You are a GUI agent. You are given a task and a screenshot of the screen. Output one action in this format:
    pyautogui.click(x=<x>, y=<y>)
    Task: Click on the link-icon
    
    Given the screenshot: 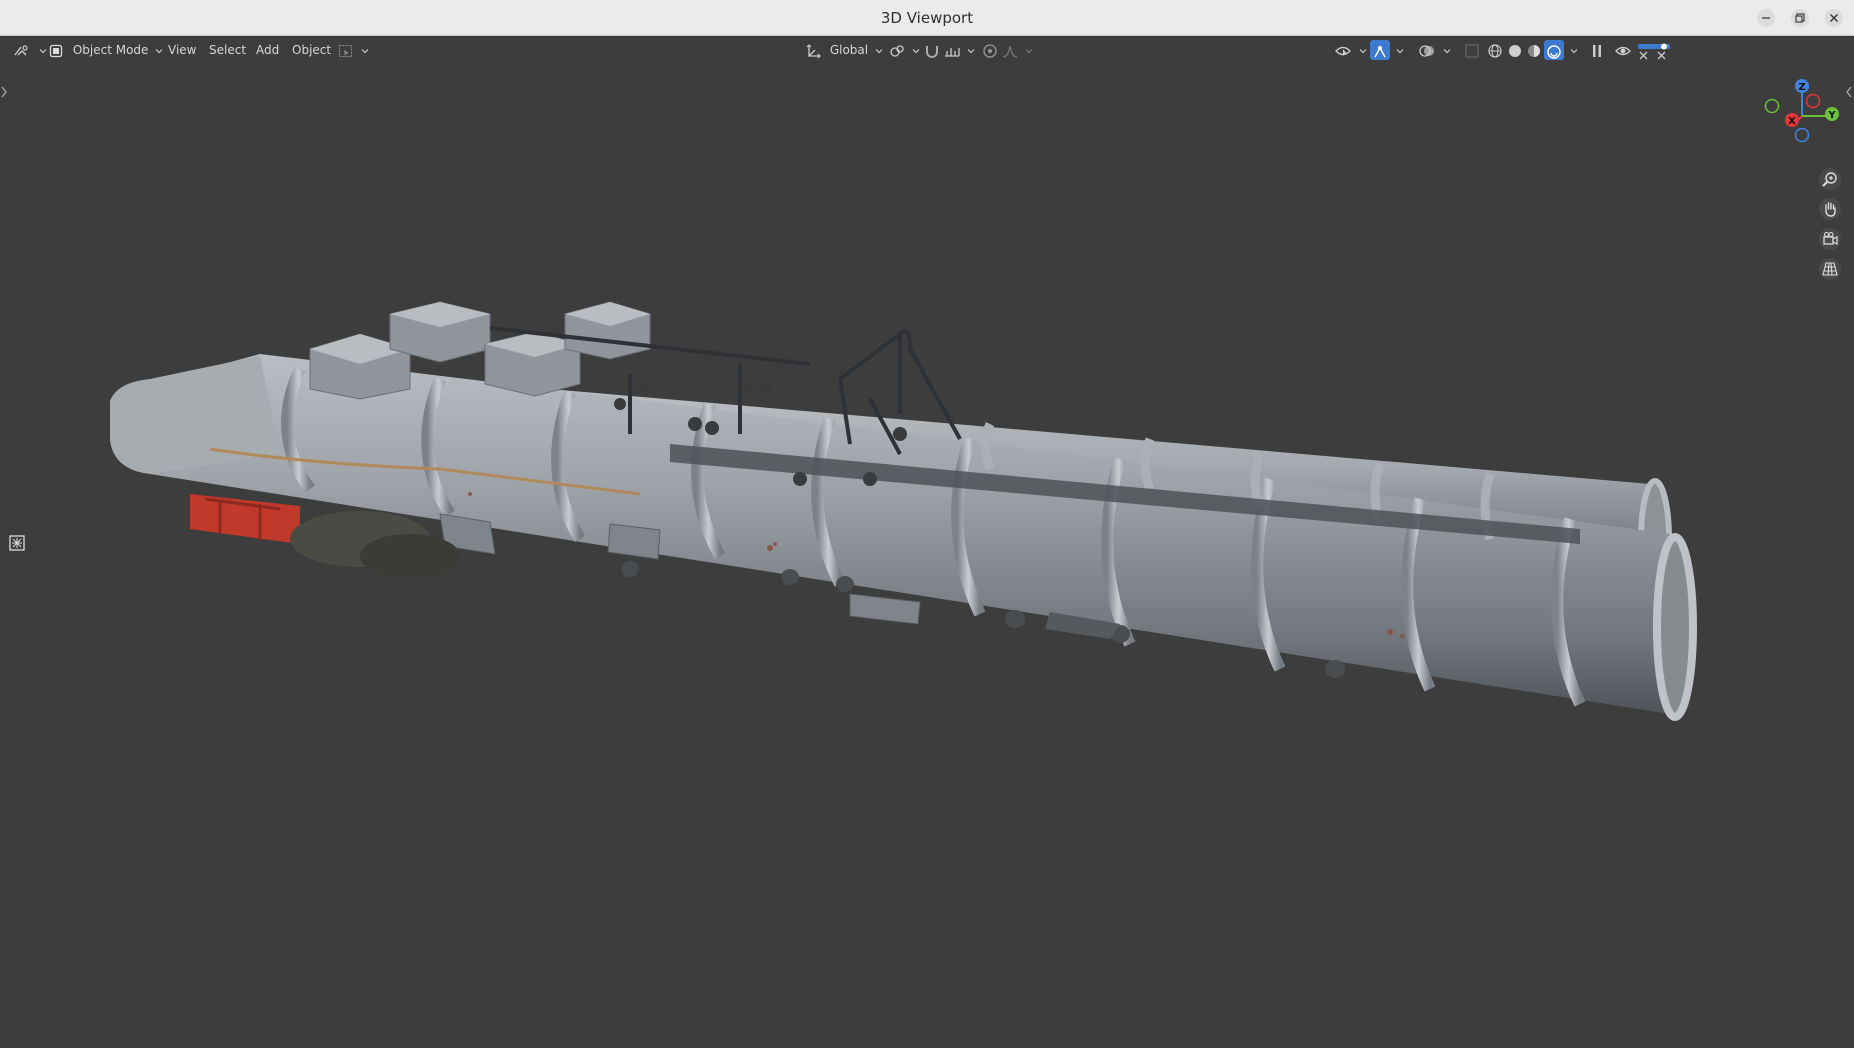 What is the action you would take?
    pyautogui.click(x=897, y=50)
    